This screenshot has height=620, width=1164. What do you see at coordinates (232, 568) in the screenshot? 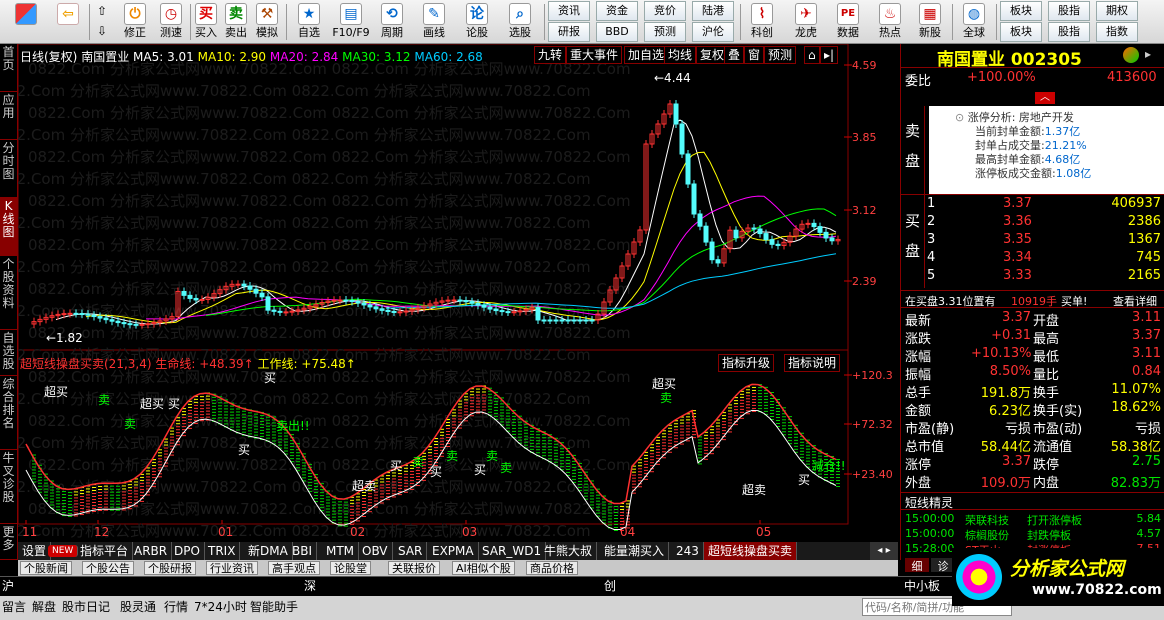
I see `info-tab-3: 行业资讯` at bounding box center [232, 568].